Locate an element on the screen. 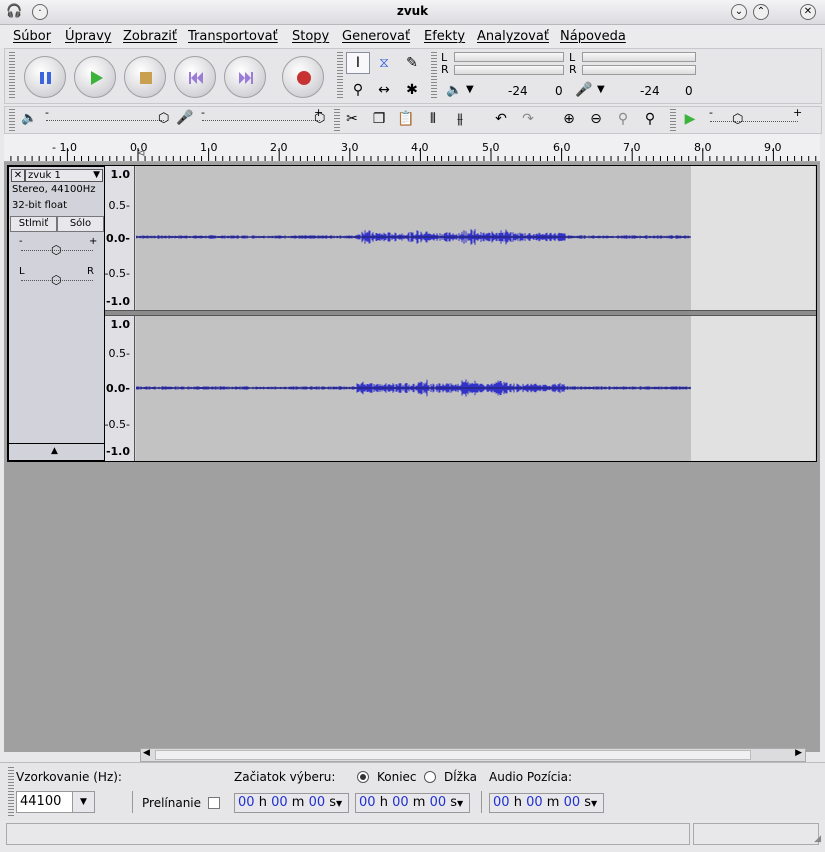  tools-grip is located at coordinates (340, 76).